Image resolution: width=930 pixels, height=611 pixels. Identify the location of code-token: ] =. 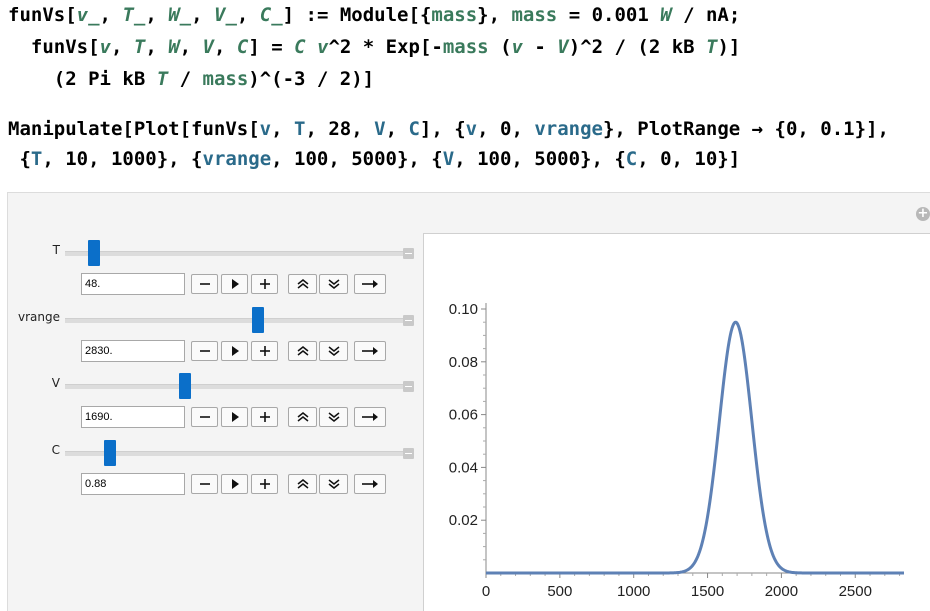
(271, 47).